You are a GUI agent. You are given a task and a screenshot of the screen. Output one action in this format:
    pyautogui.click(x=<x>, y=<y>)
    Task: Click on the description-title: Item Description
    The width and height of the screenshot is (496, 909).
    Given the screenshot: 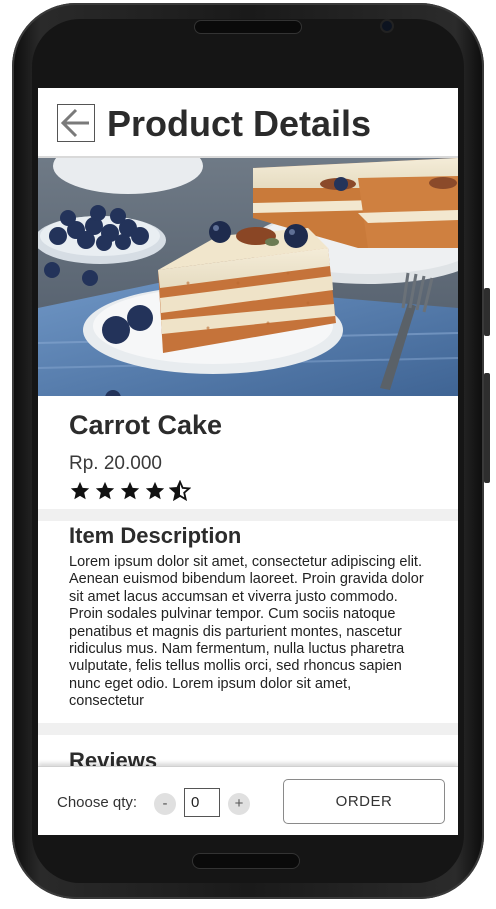 What is the action you would take?
    pyautogui.click(x=155, y=535)
    